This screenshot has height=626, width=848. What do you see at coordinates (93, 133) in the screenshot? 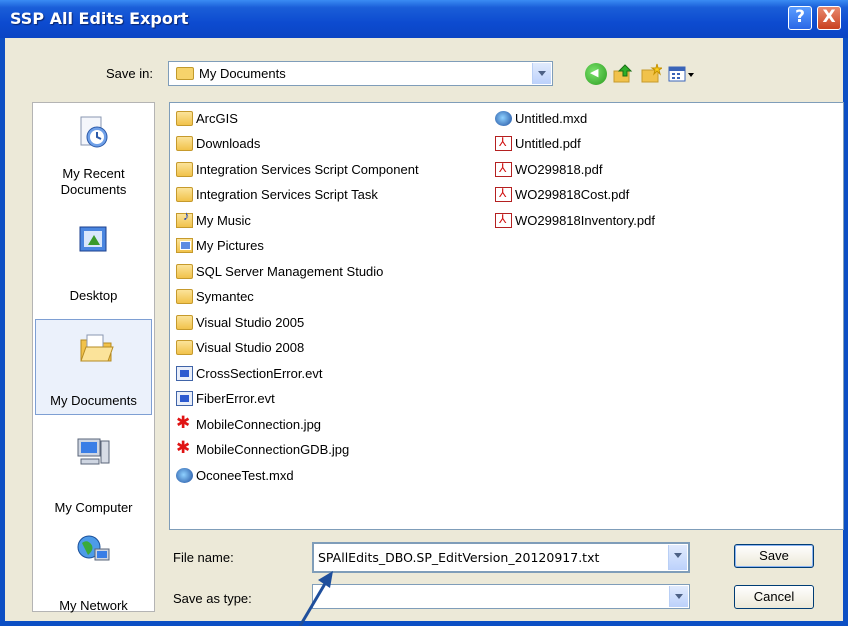
I see `recent-documents-icon` at bounding box center [93, 133].